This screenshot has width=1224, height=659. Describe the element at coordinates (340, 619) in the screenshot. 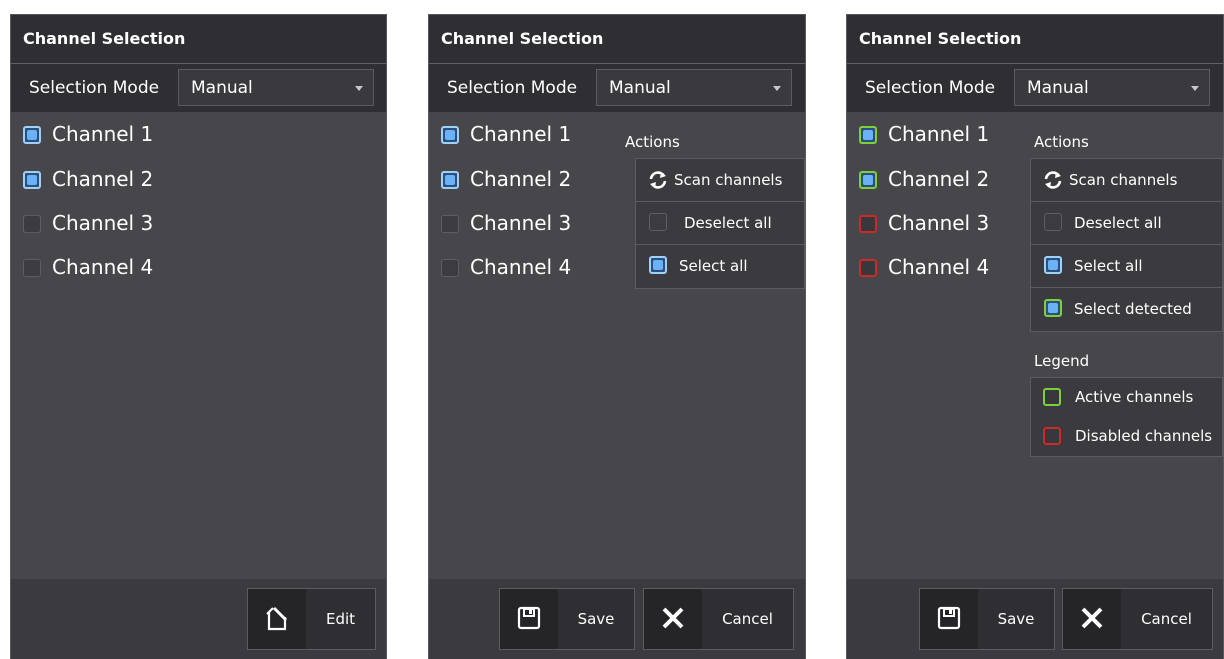

I see `edit-label: Edit` at that location.